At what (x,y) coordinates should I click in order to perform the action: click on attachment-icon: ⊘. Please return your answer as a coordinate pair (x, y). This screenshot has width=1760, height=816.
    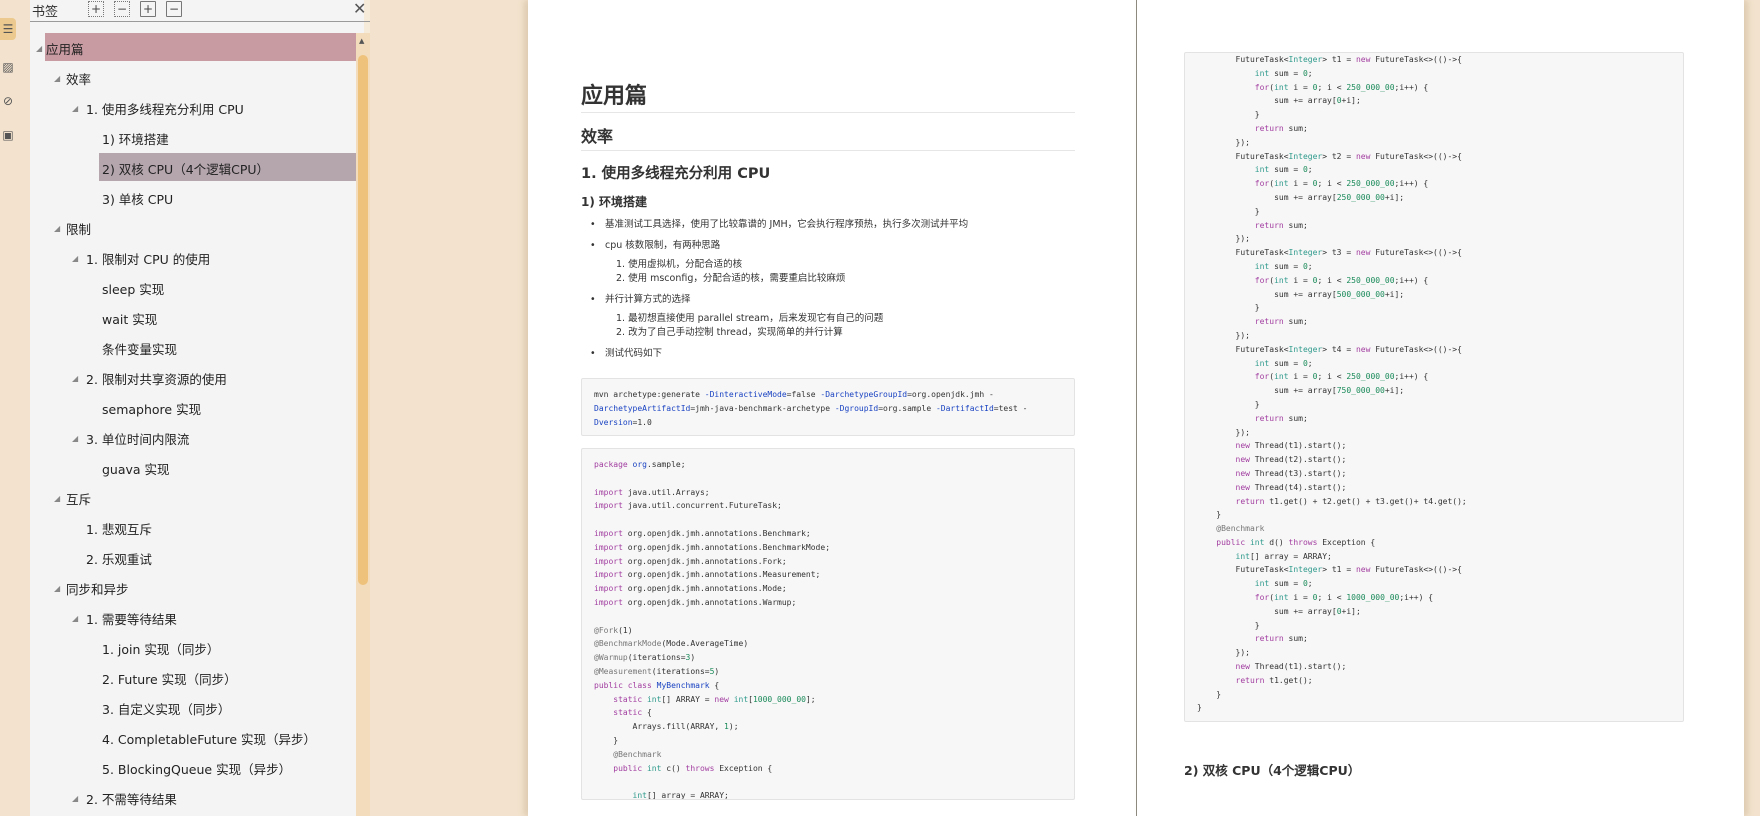
    Looking at the image, I should click on (8, 101).